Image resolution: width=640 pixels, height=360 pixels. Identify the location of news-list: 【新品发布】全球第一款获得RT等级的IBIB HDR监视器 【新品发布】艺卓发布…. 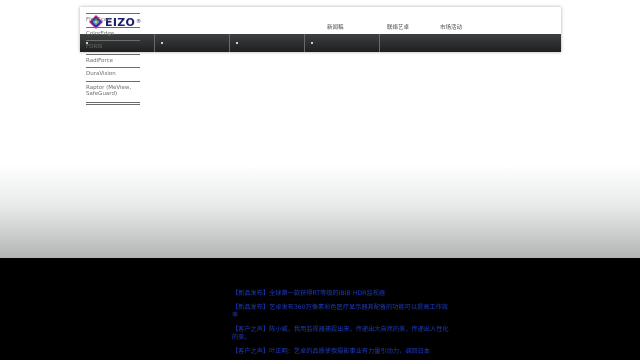
(343, 325).